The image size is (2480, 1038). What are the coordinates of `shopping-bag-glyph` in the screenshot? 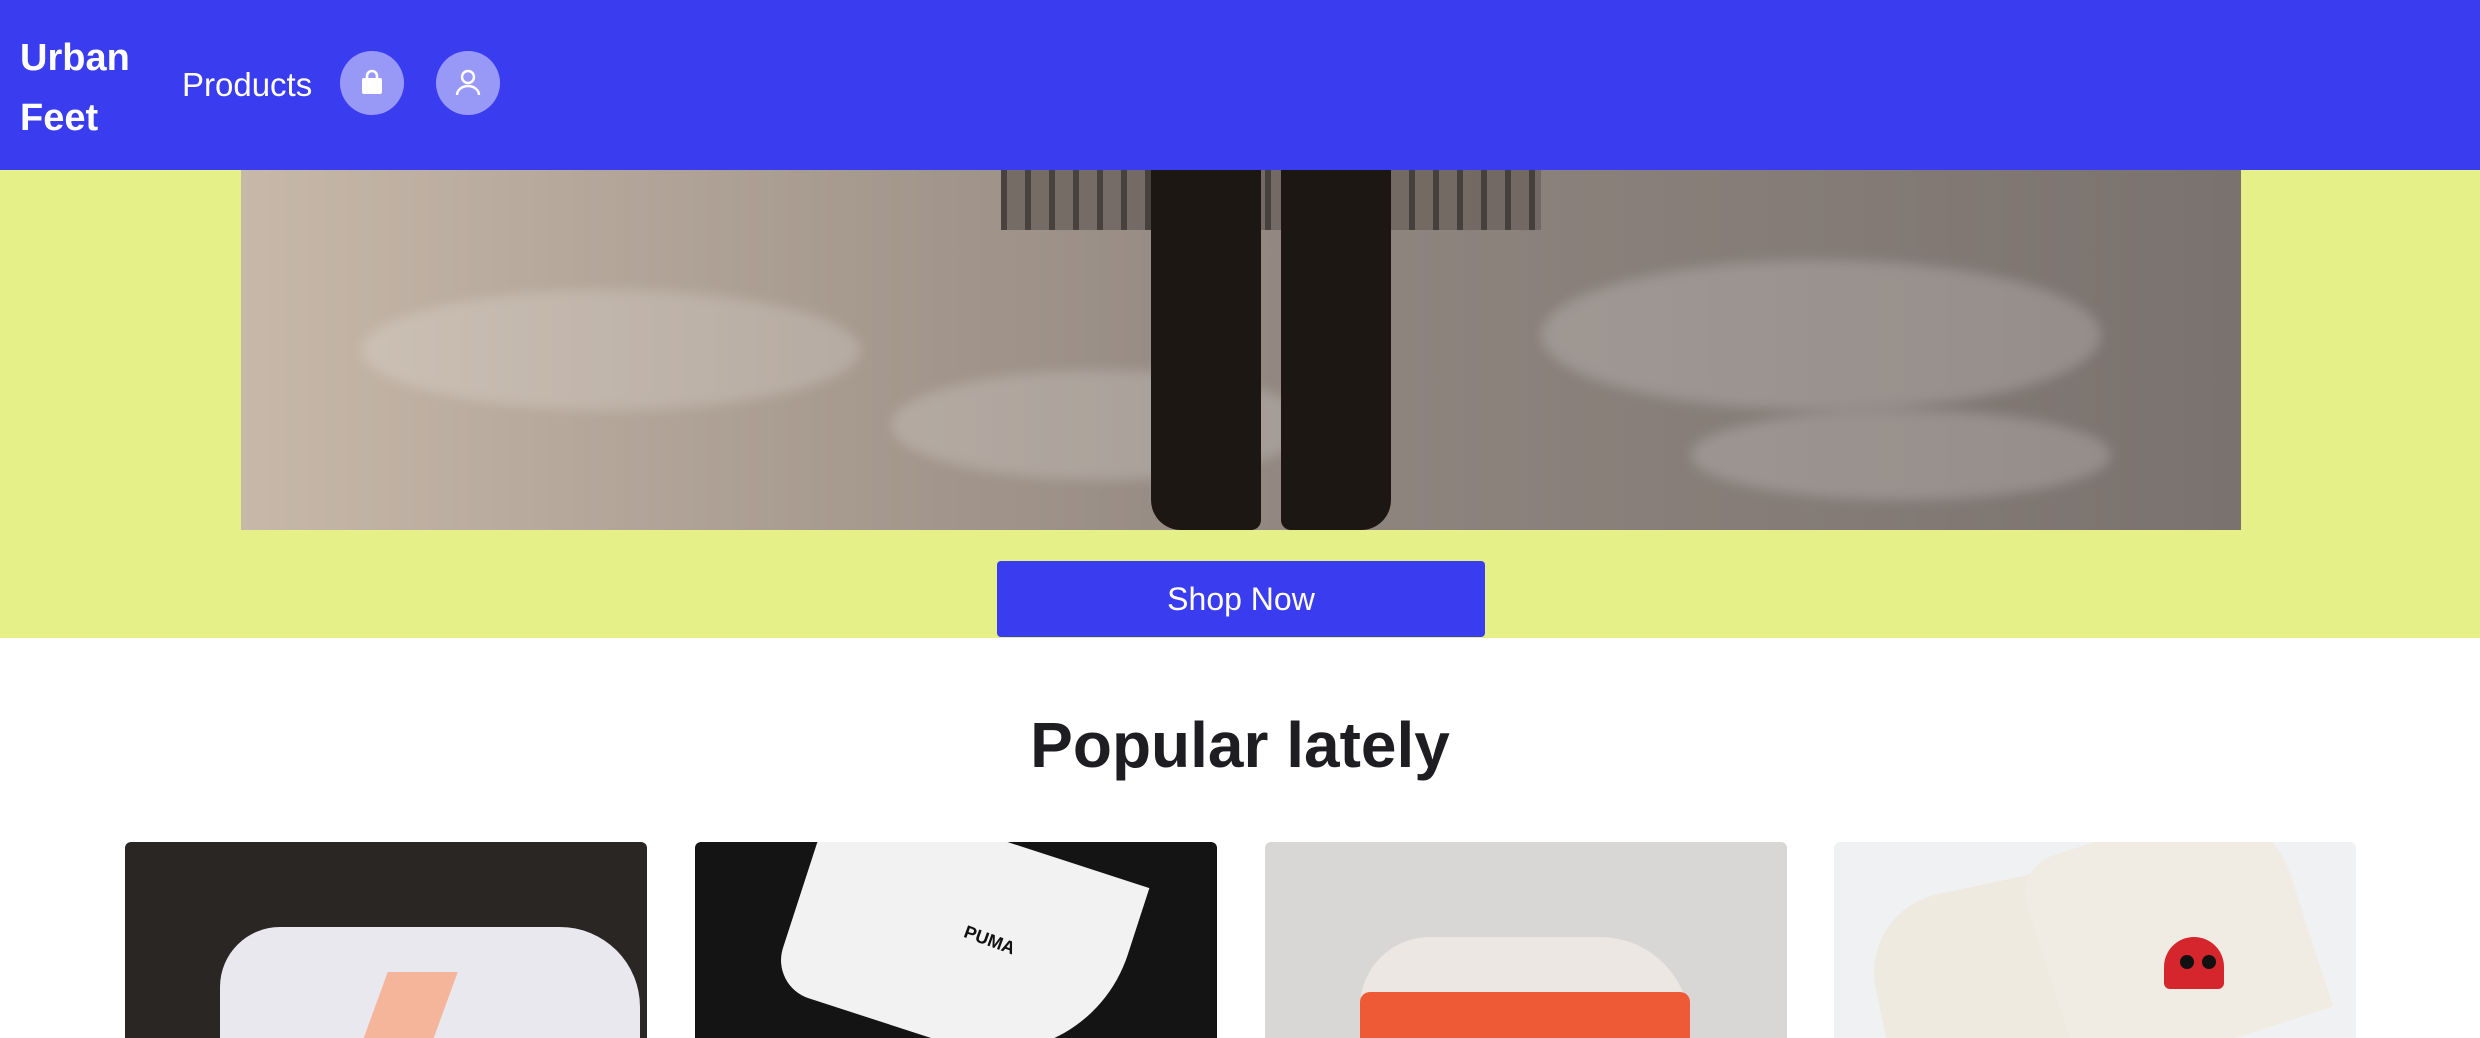 It's located at (372, 81).